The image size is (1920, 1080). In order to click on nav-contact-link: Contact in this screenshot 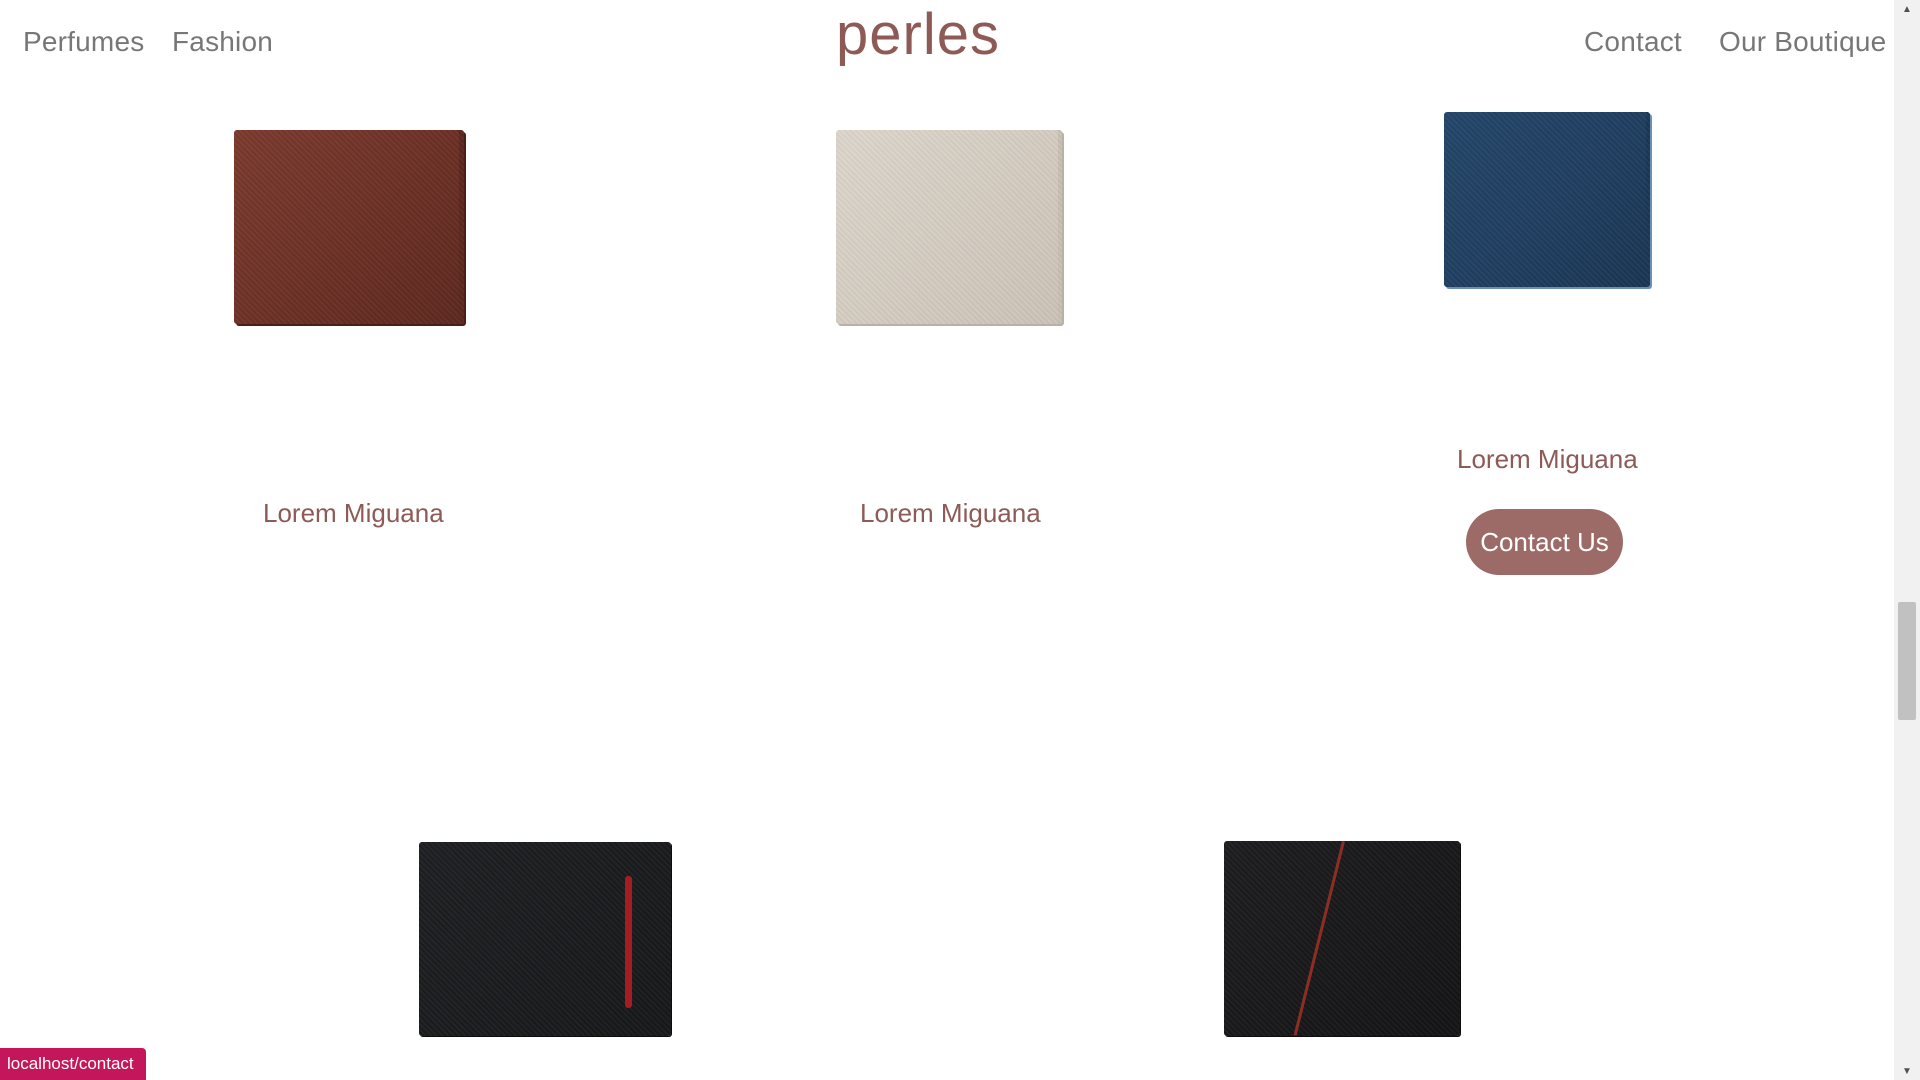, I will do `click(1633, 42)`.